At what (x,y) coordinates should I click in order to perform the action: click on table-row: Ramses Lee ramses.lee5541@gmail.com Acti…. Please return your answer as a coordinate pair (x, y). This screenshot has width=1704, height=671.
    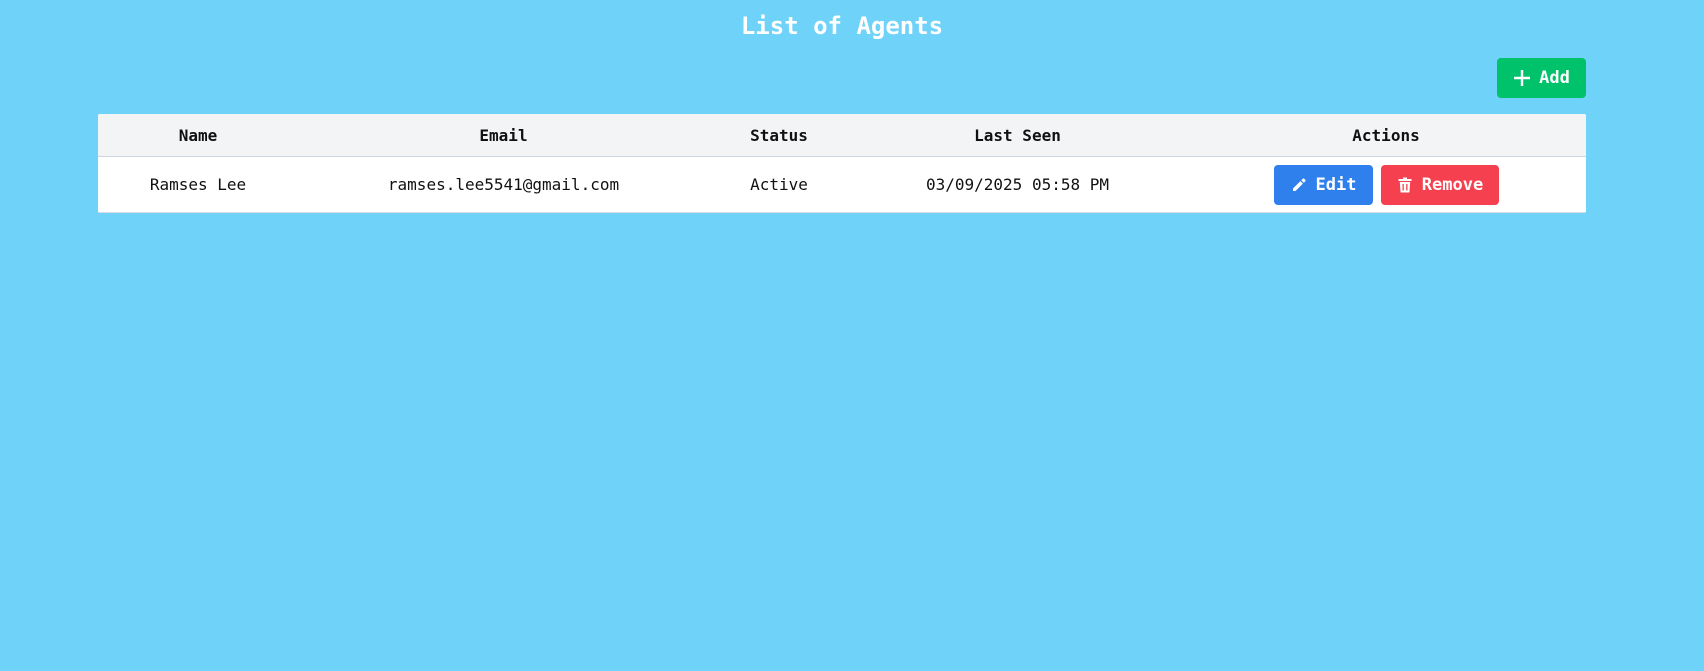
    Looking at the image, I should click on (842, 184).